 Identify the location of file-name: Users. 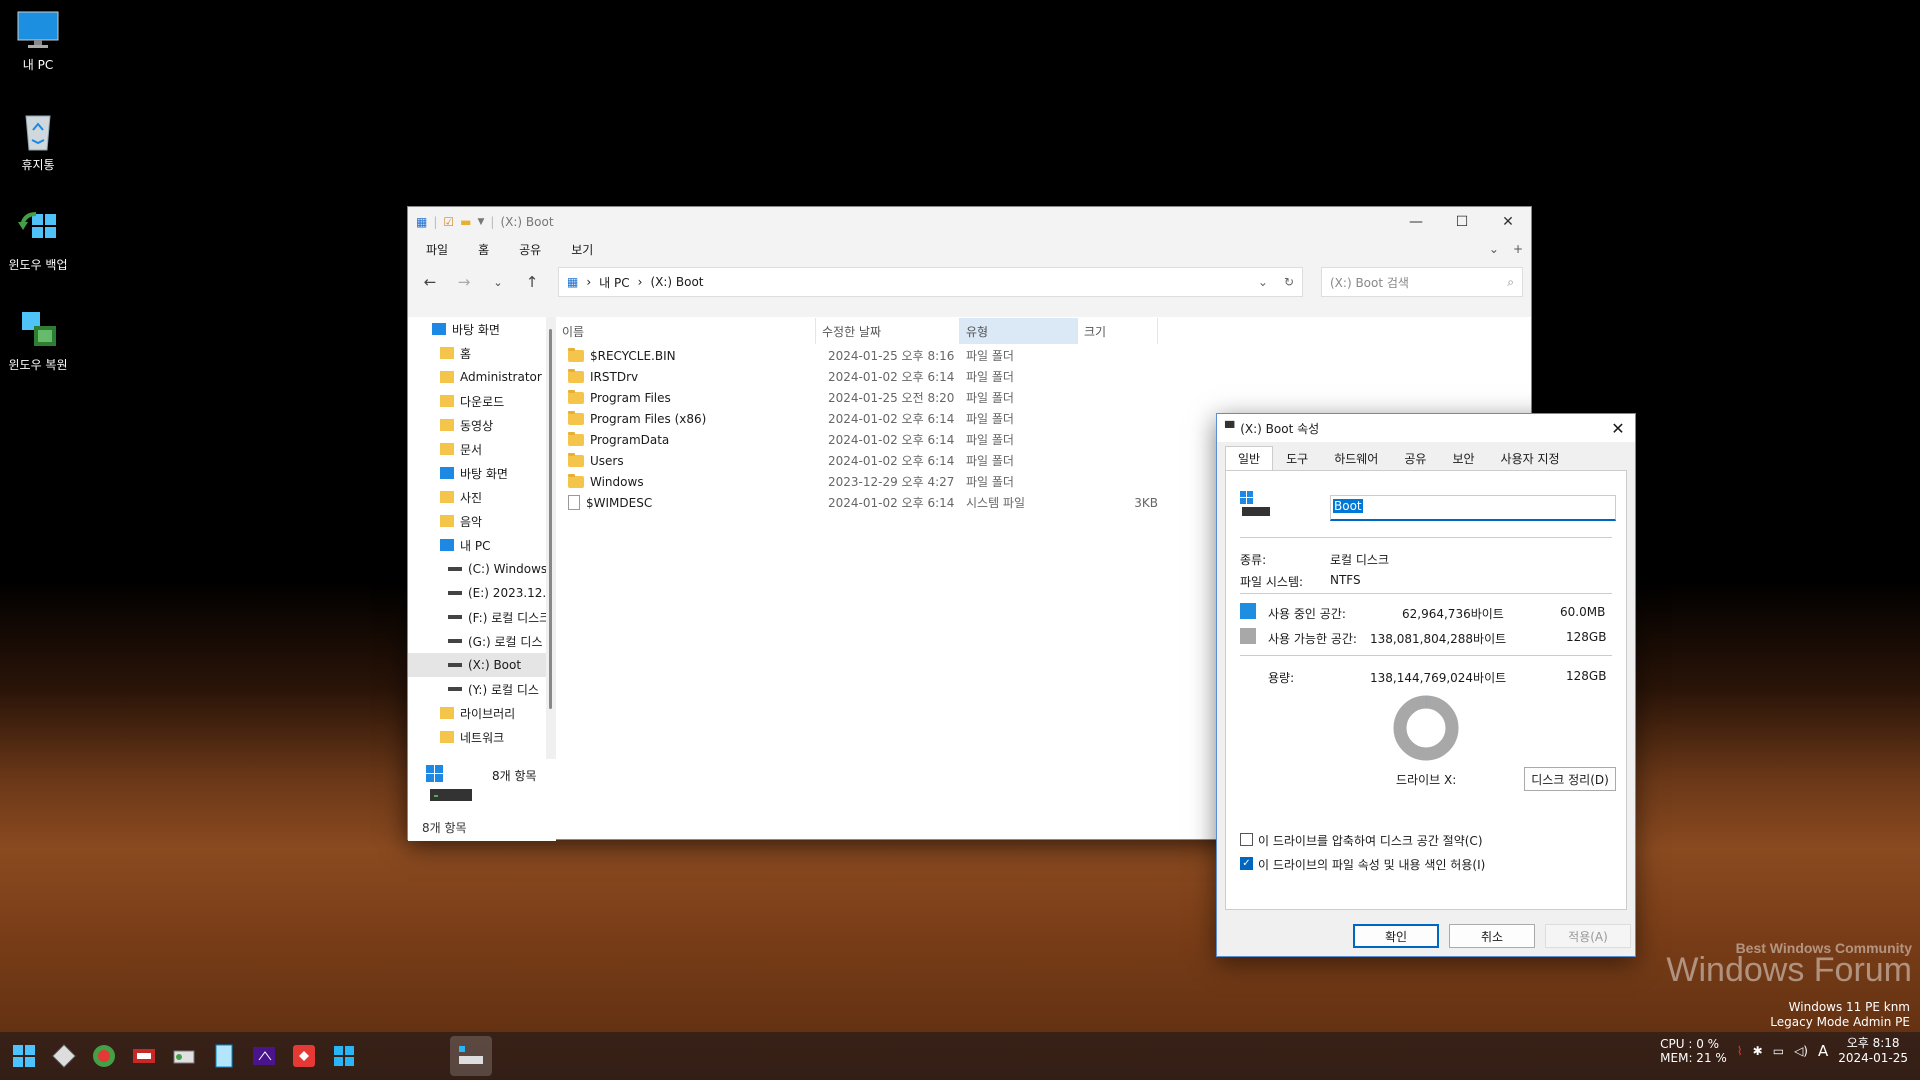
(607, 460).